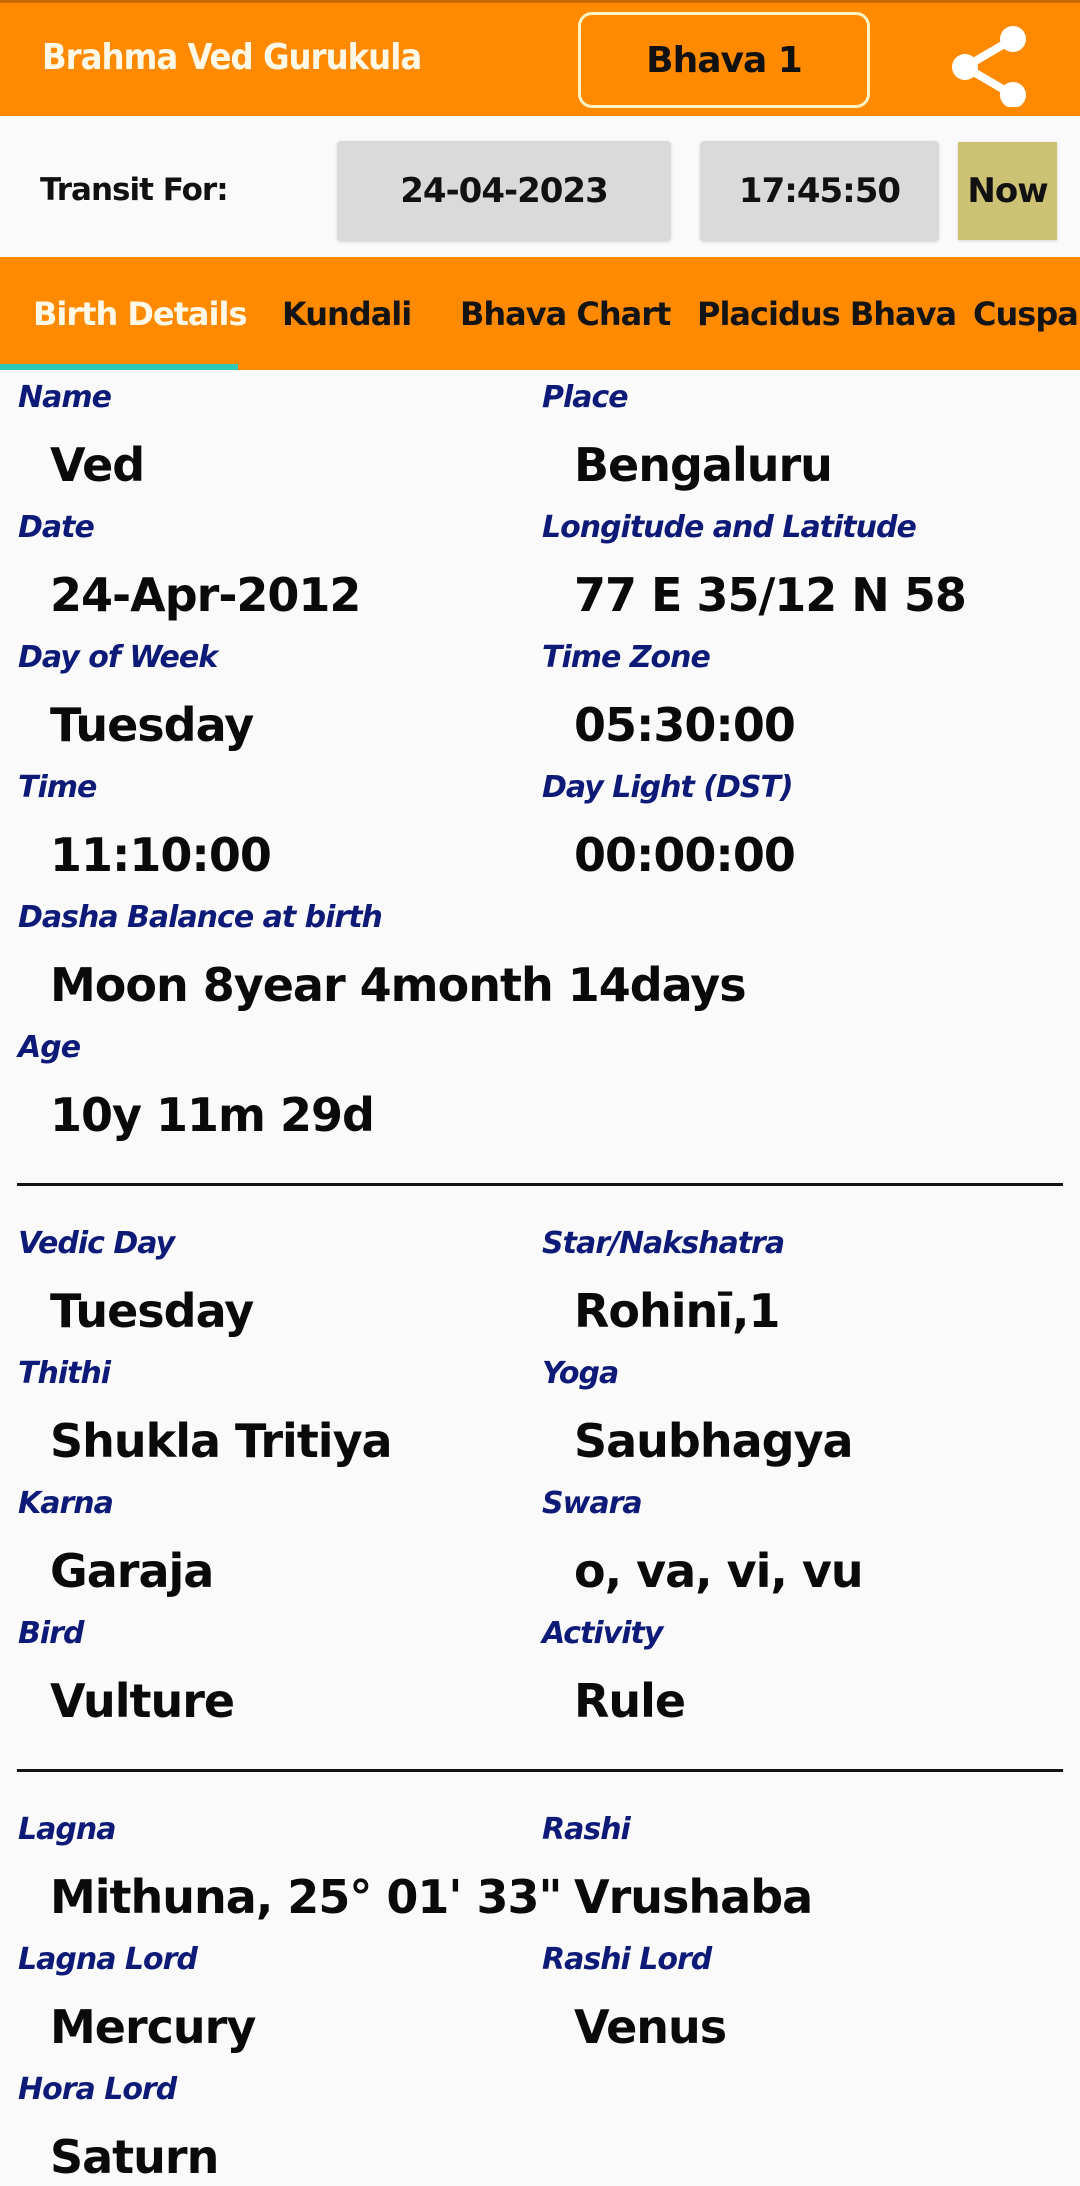  Describe the element at coordinates (685, 725) in the screenshot. I see `timezone-value: 05:30:00` at that location.